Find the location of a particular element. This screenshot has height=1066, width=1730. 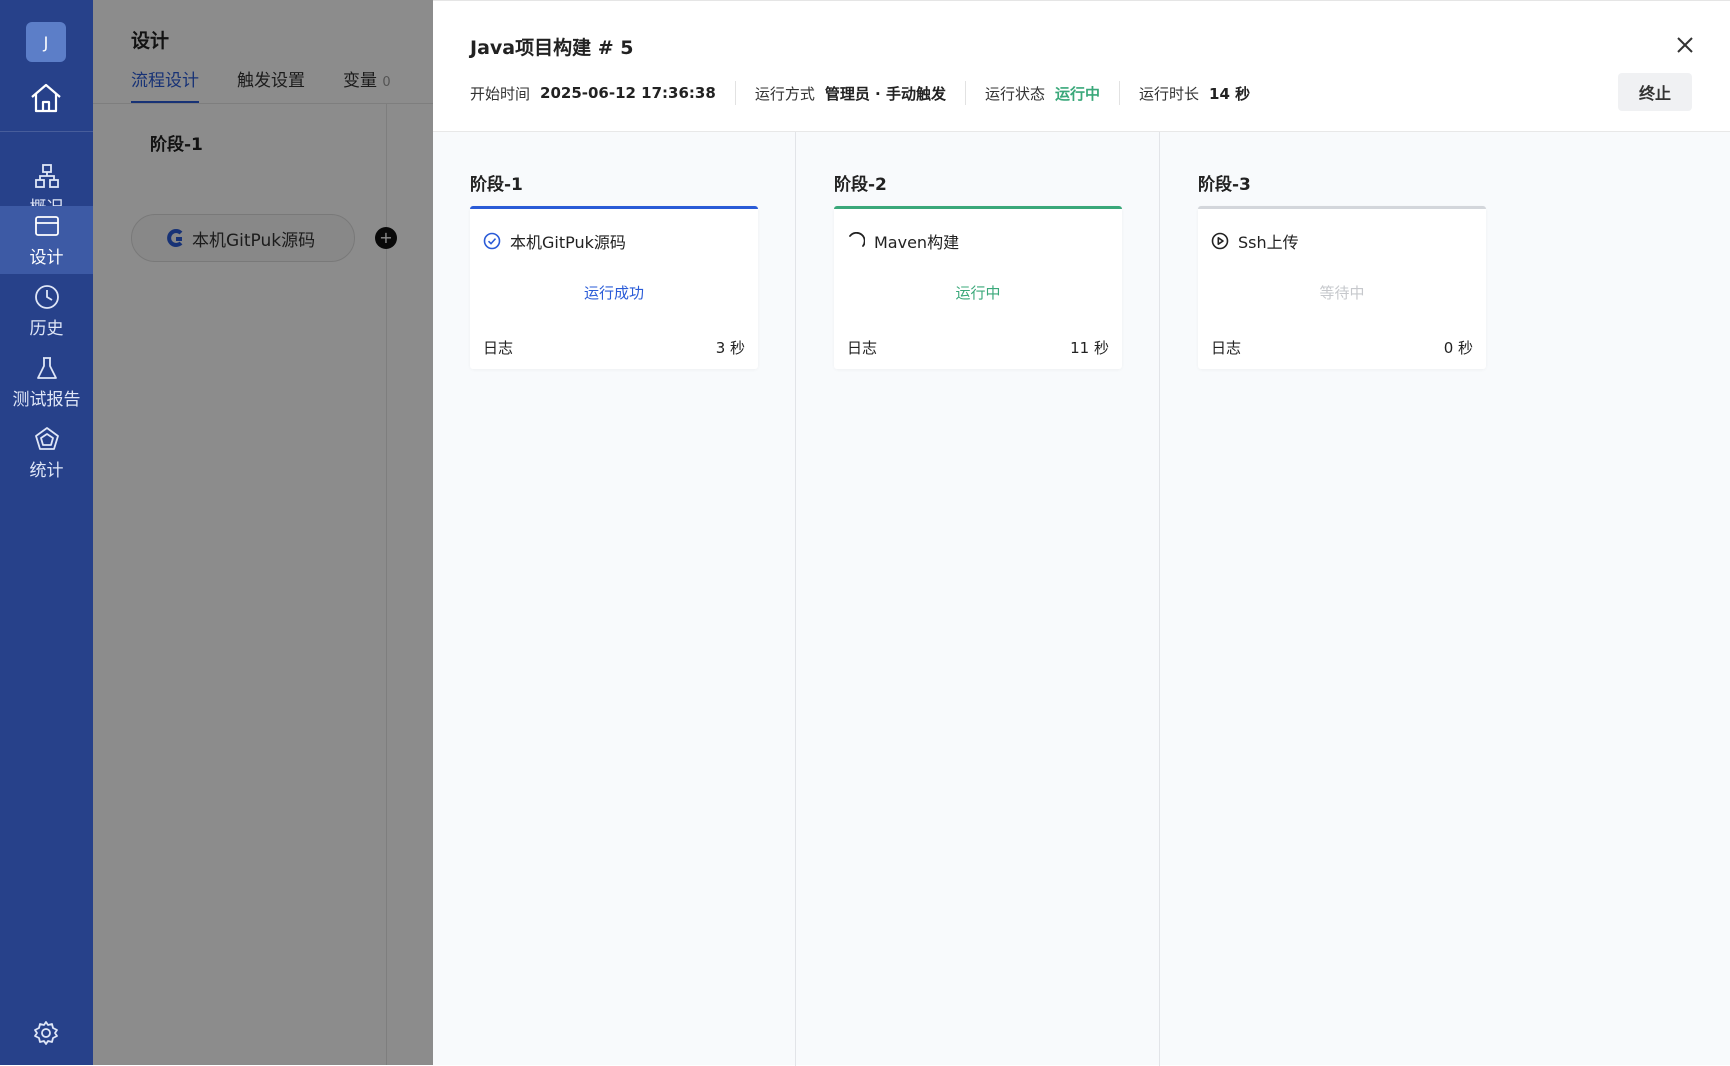

sidebar-item-design: 设计 is located at coordinates (46, 240).